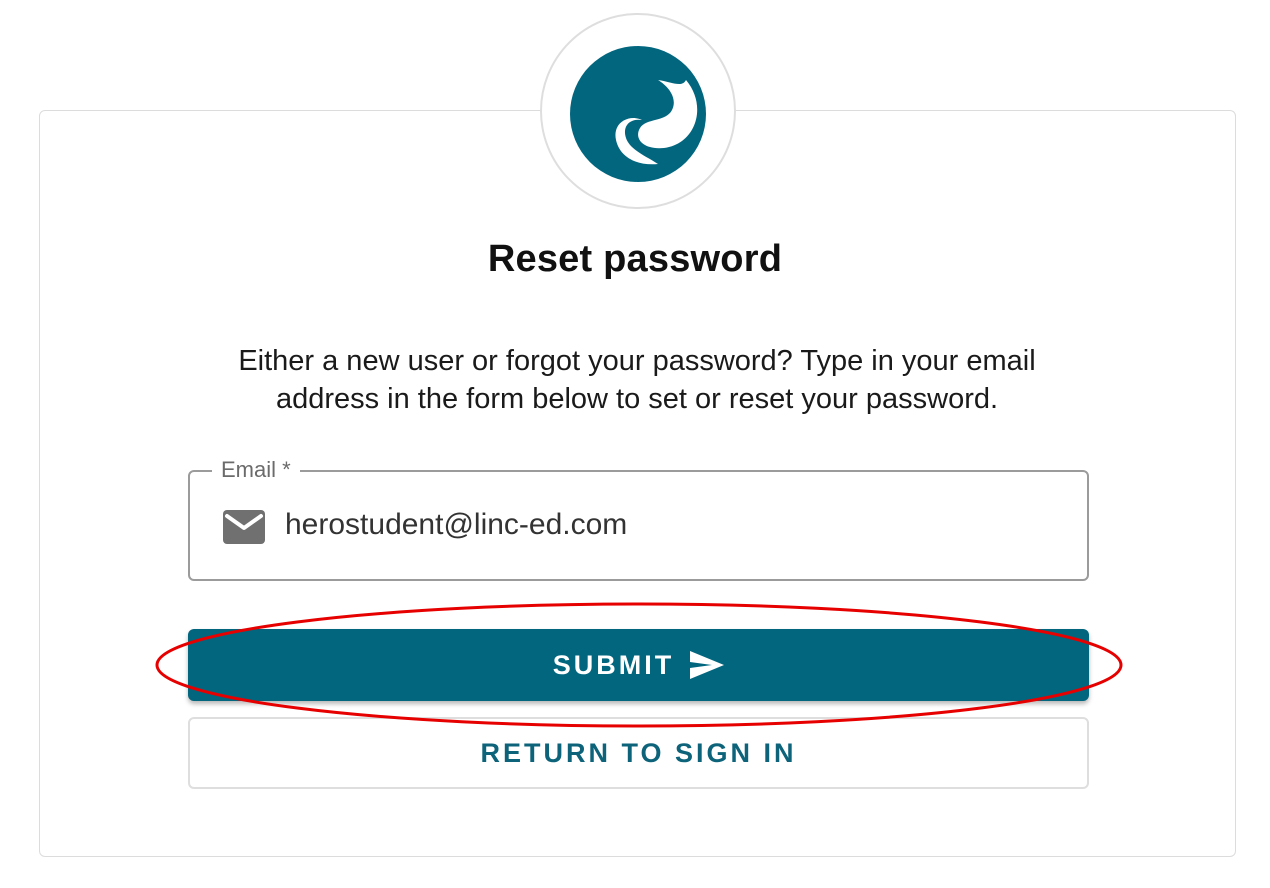 This screenshot has width=1270, height=888. I want to click on linc-ed-logo-icon, so click(638, 114).